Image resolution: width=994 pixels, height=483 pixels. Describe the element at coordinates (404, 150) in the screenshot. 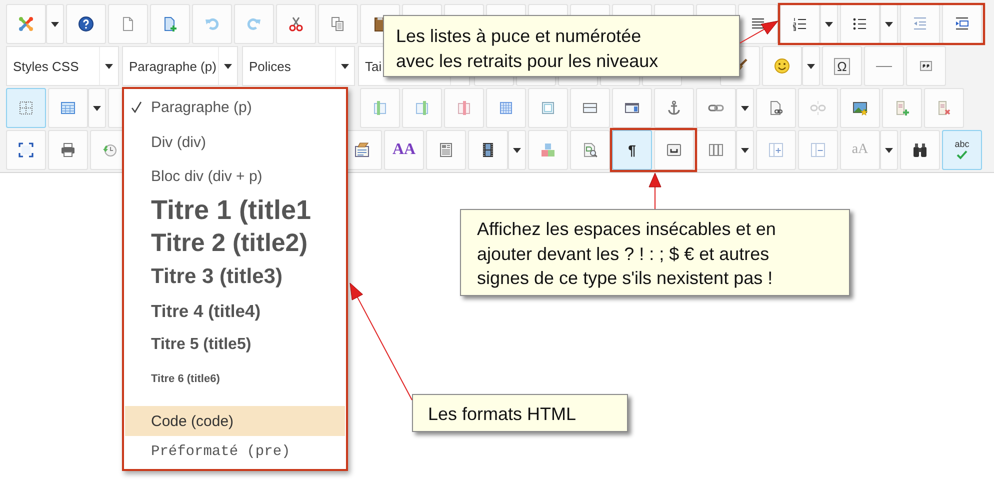

I see `font-button: AA` at that location.